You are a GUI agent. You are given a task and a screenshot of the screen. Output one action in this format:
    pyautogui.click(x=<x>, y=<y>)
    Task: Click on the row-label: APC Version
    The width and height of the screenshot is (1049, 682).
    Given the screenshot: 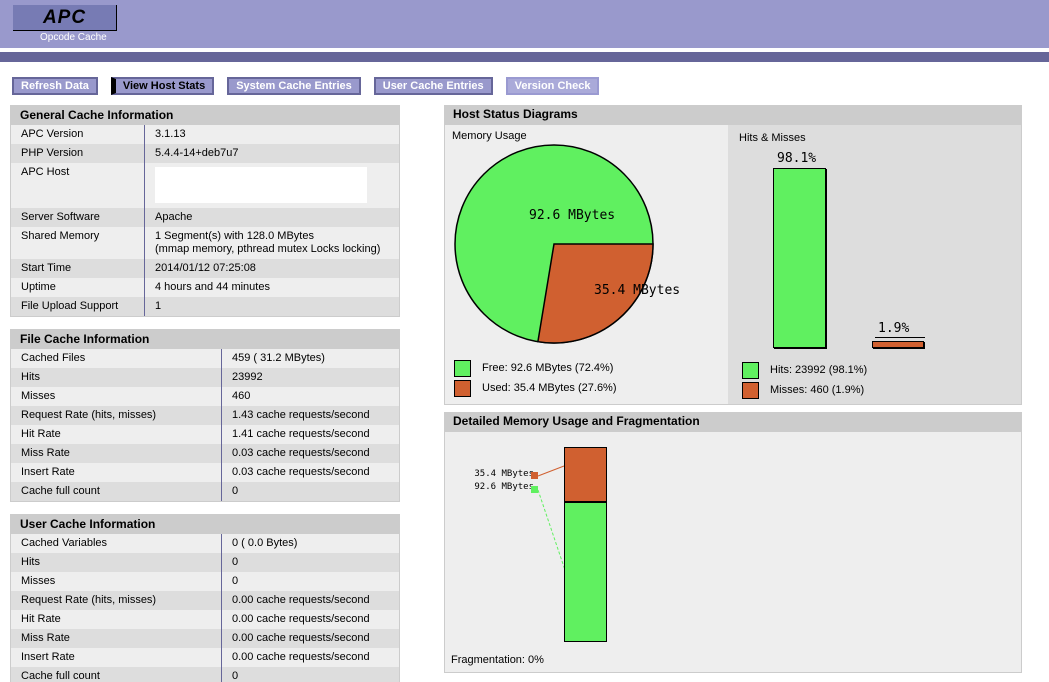 What is the action you would take?
    pyautogui.click(x=78, y=134)
    